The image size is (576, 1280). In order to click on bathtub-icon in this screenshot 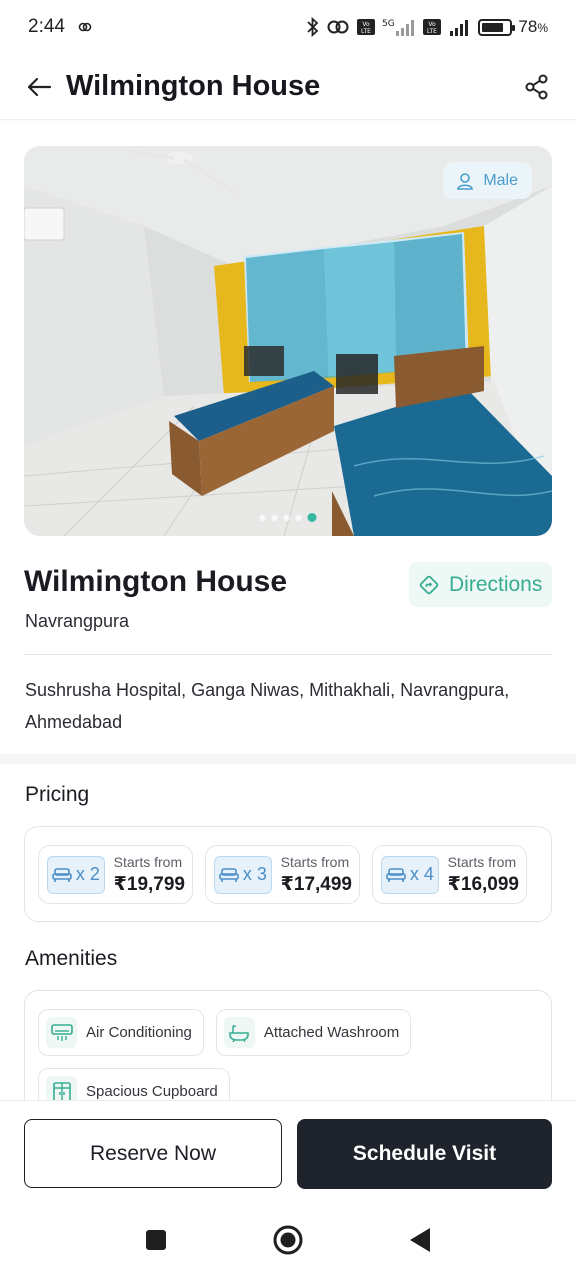, I will do `click(239, 1032)`.